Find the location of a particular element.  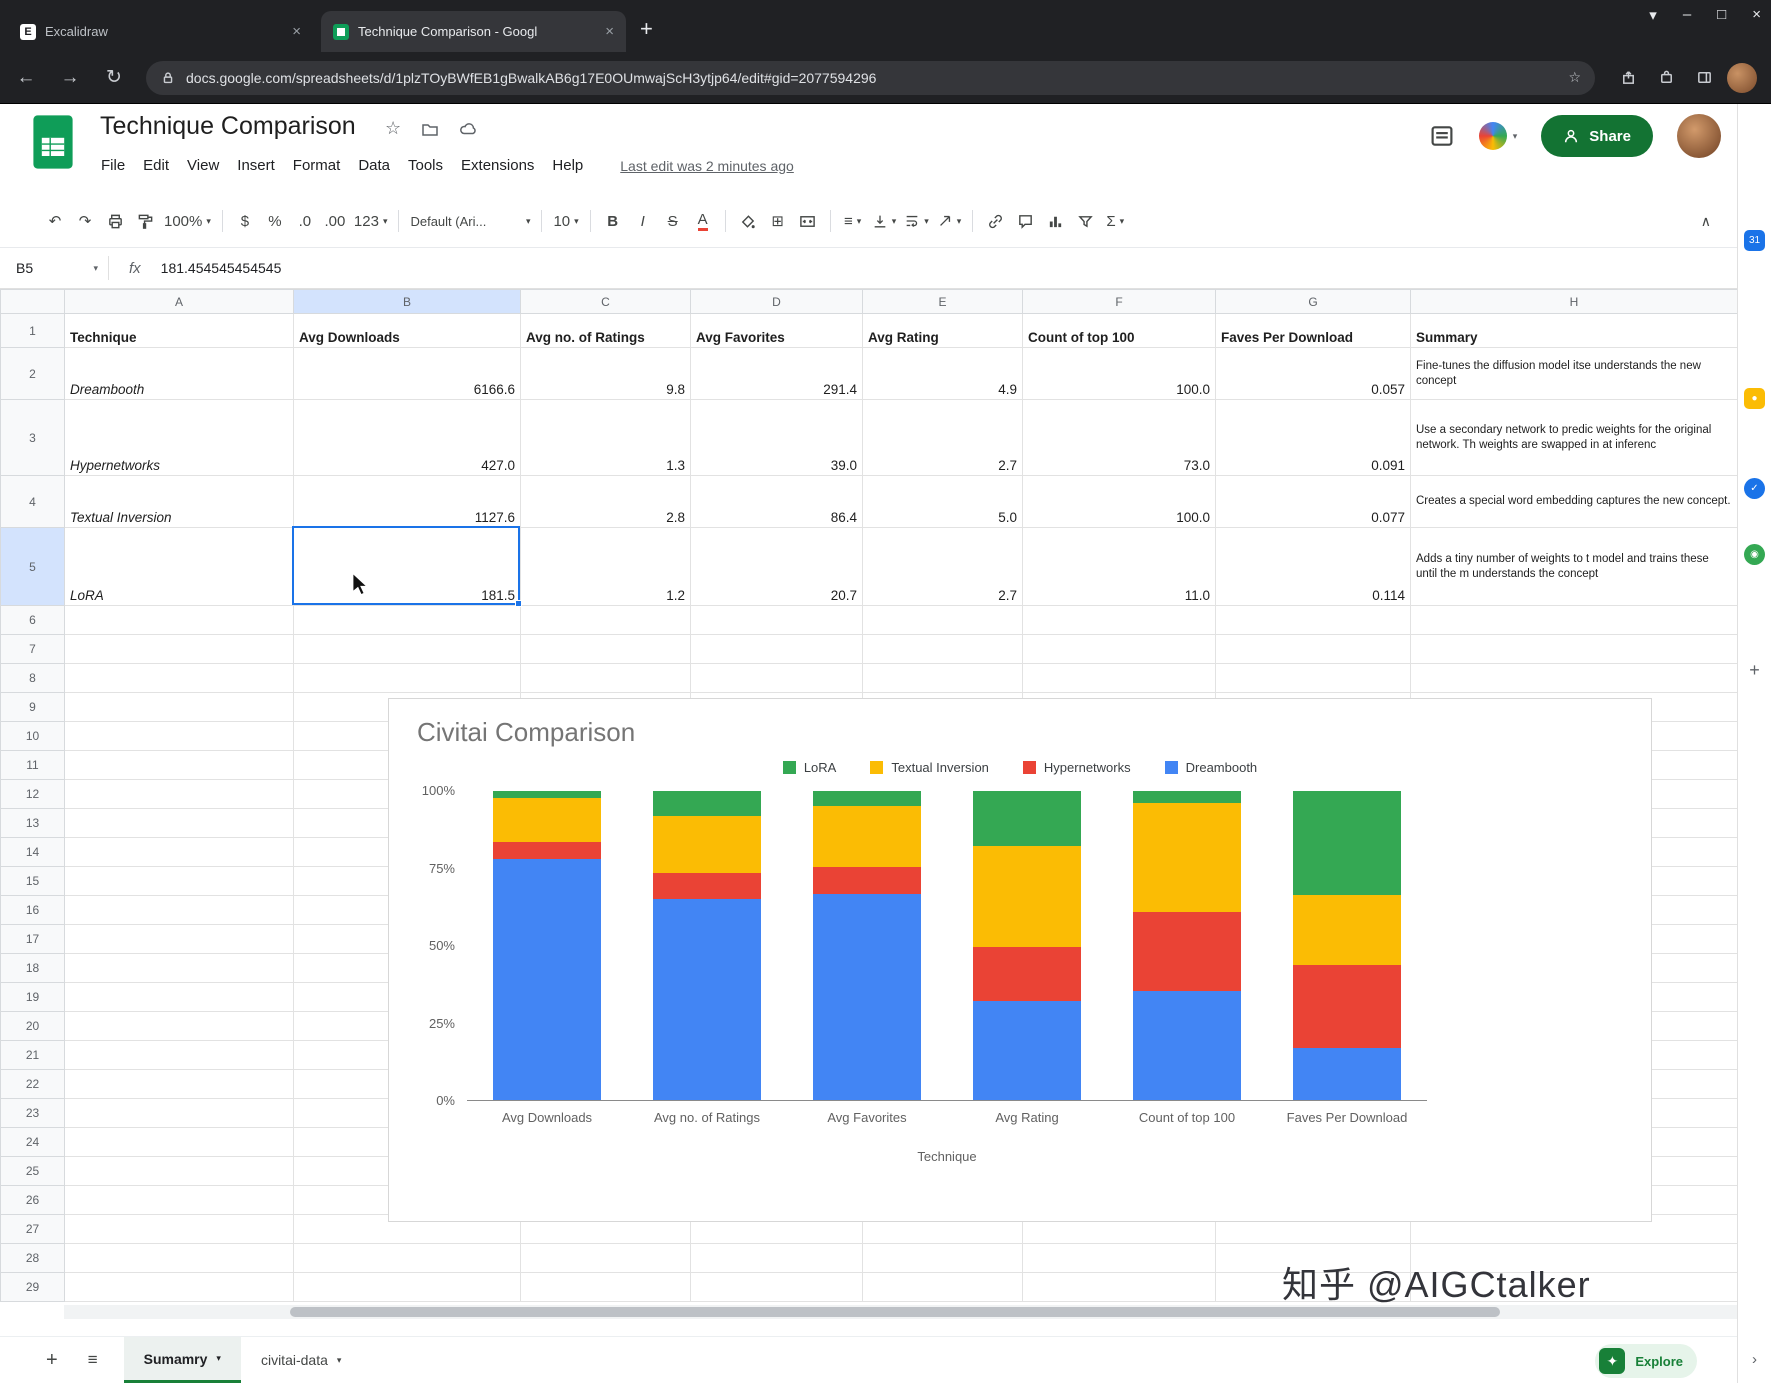

cloud-status-icon is located at coordinates (469, 129).